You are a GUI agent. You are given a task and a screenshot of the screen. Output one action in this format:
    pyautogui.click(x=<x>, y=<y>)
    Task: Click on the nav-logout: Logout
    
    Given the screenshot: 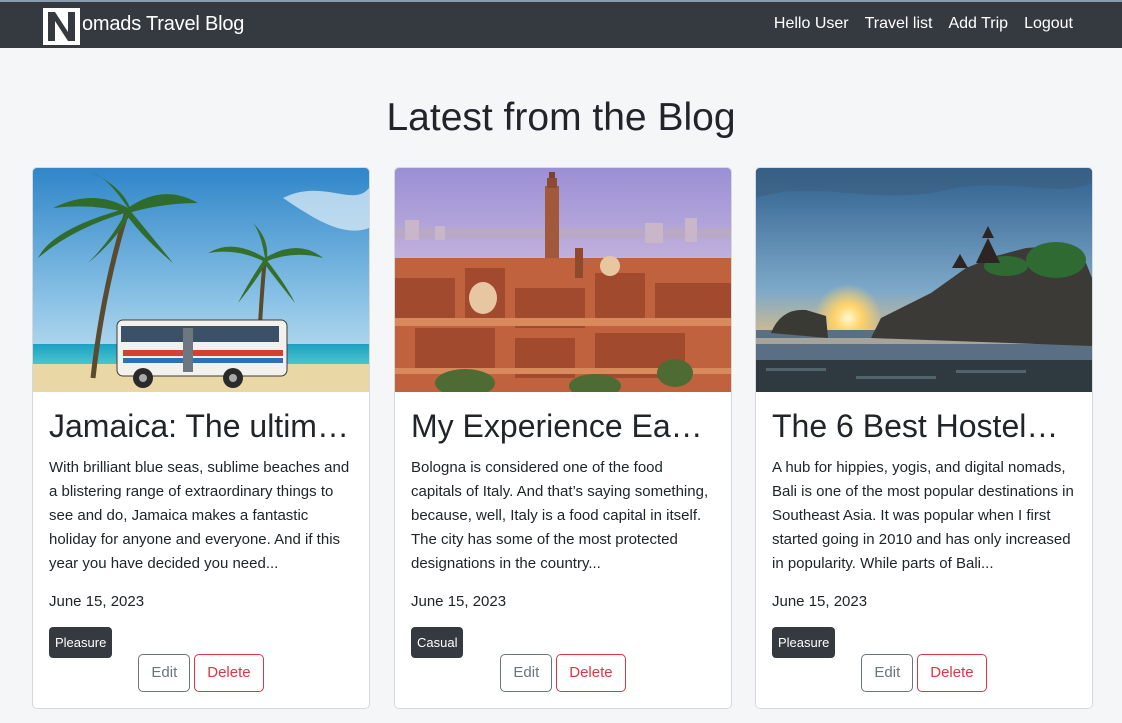 What is the action you would take?
    pyautogui.click(x=1048, y=24)
    